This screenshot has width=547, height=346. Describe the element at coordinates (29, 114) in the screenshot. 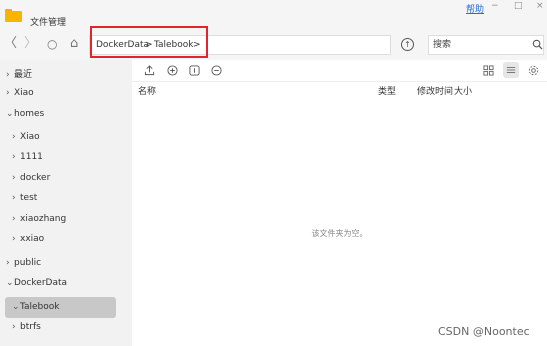

I see `sidebar-item-label: homes` at that location.